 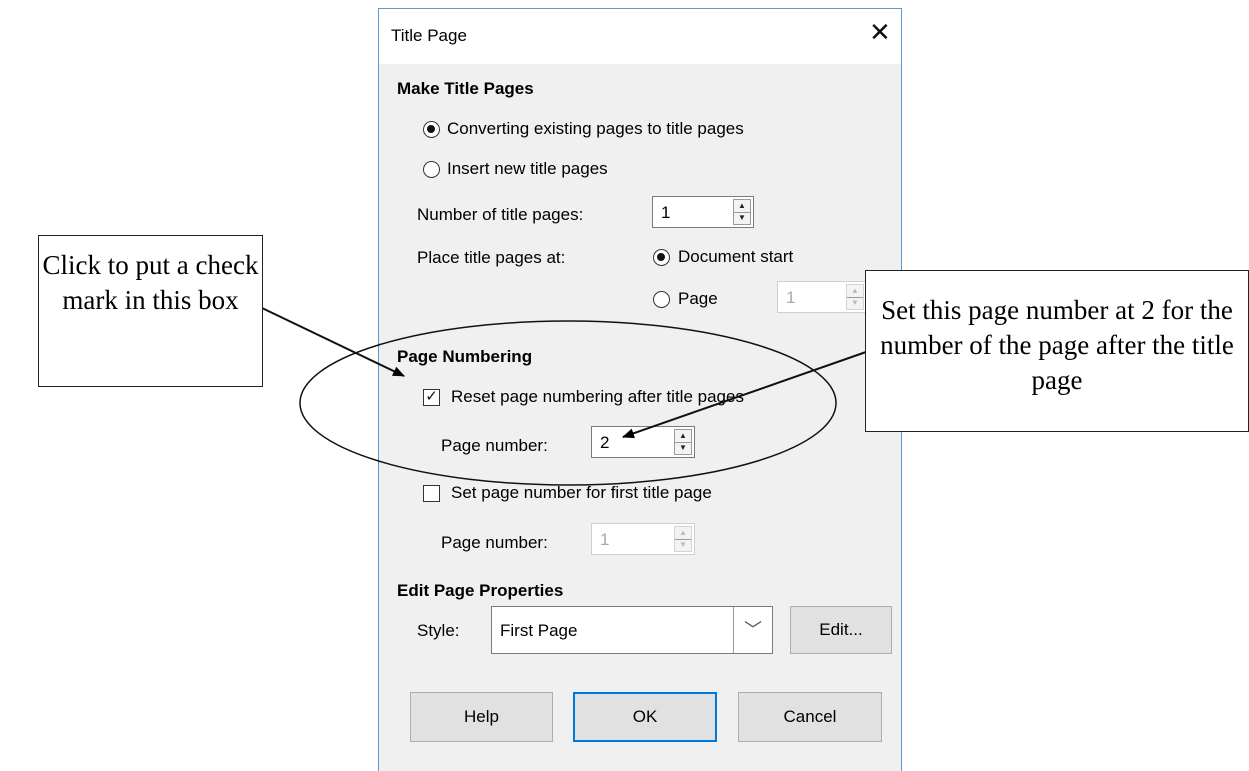 I want to click on number-of-title-pages-value: 1, so click(x=665, y=213).